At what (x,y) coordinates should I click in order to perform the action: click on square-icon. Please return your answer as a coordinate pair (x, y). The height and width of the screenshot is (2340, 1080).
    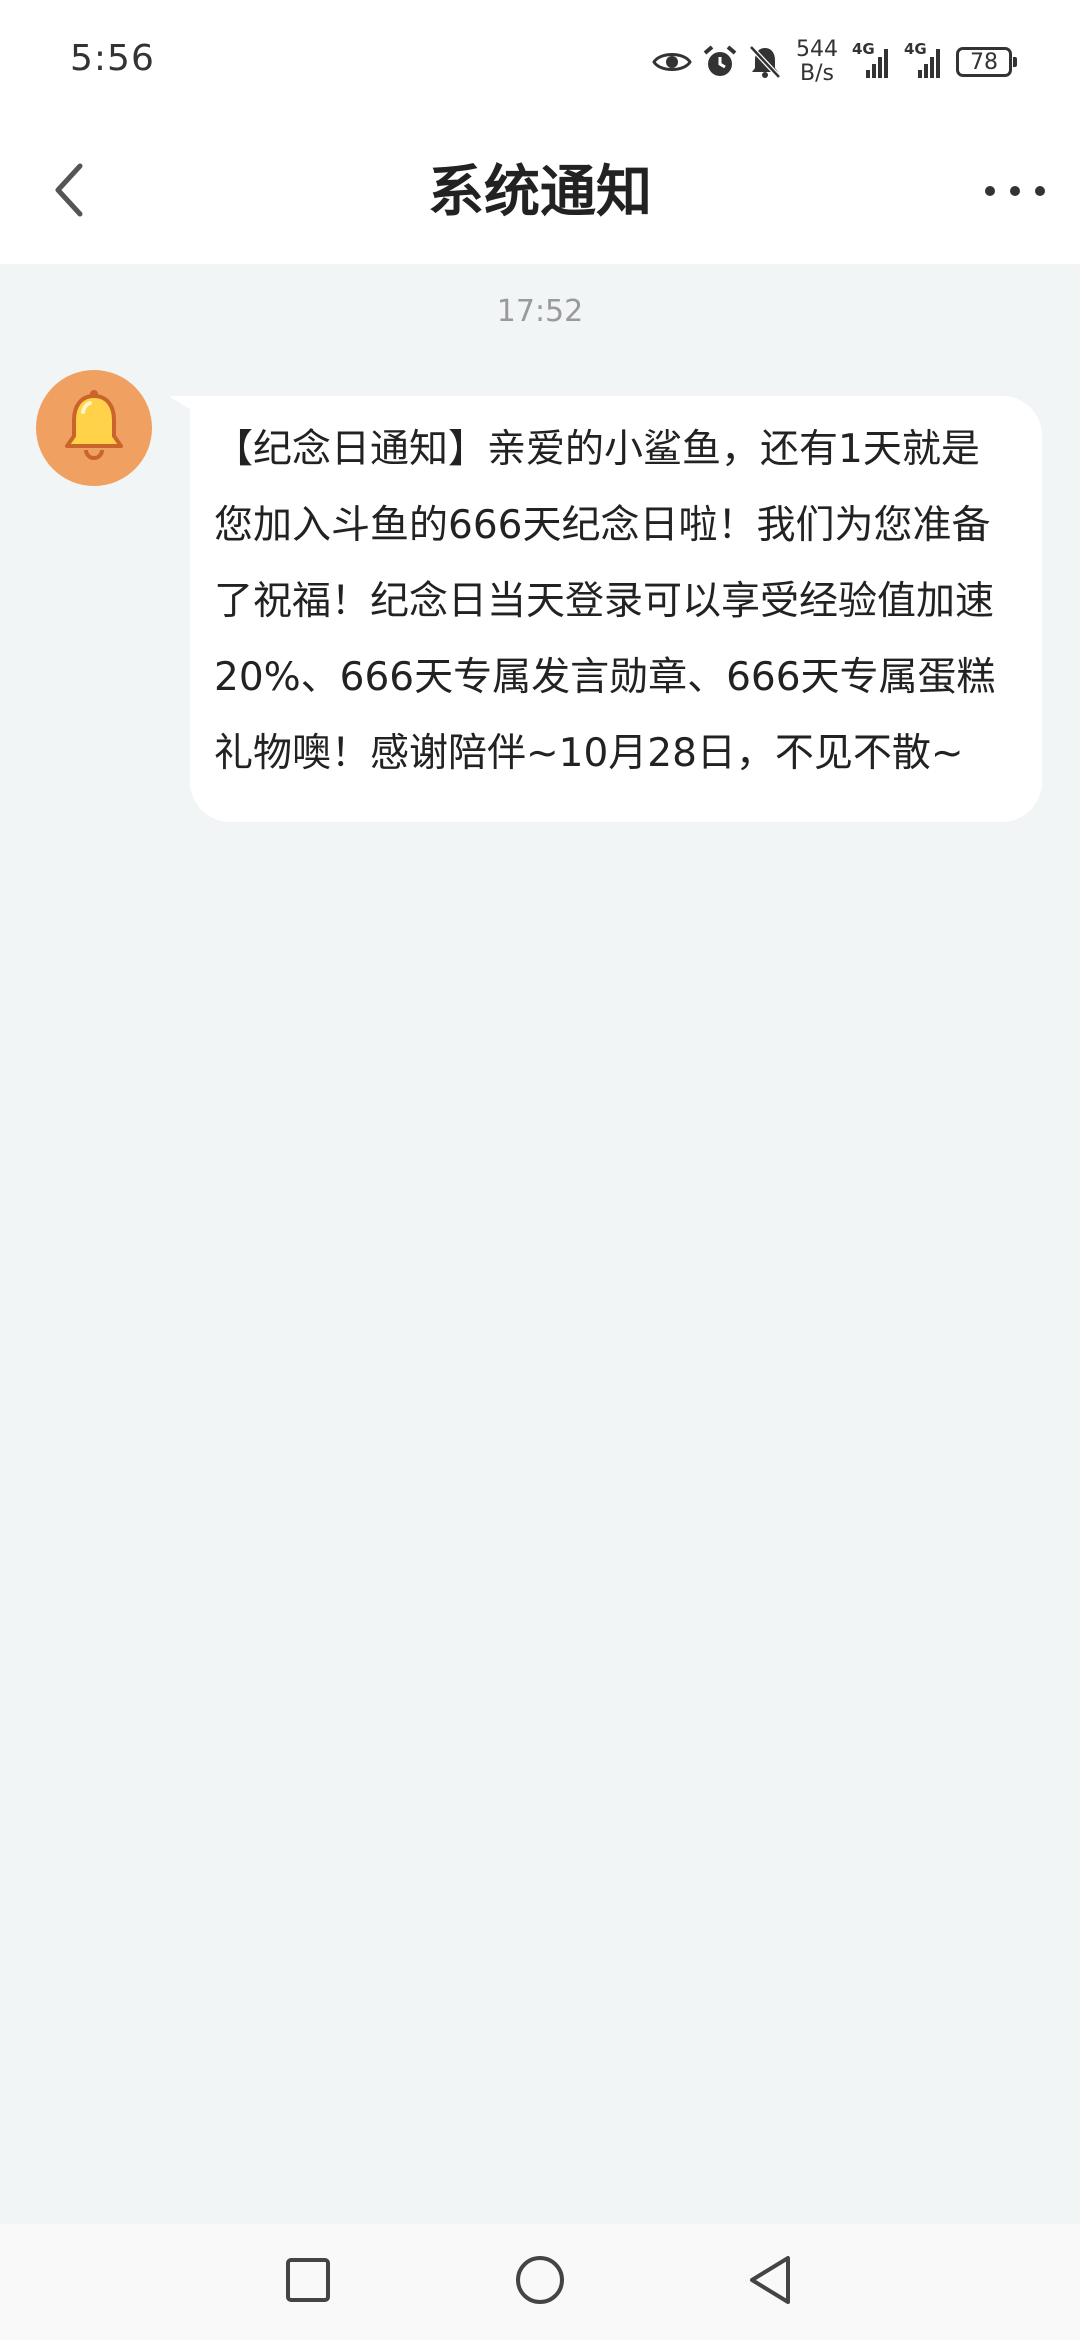
    Looking at the image, I should click on (308, 2282).